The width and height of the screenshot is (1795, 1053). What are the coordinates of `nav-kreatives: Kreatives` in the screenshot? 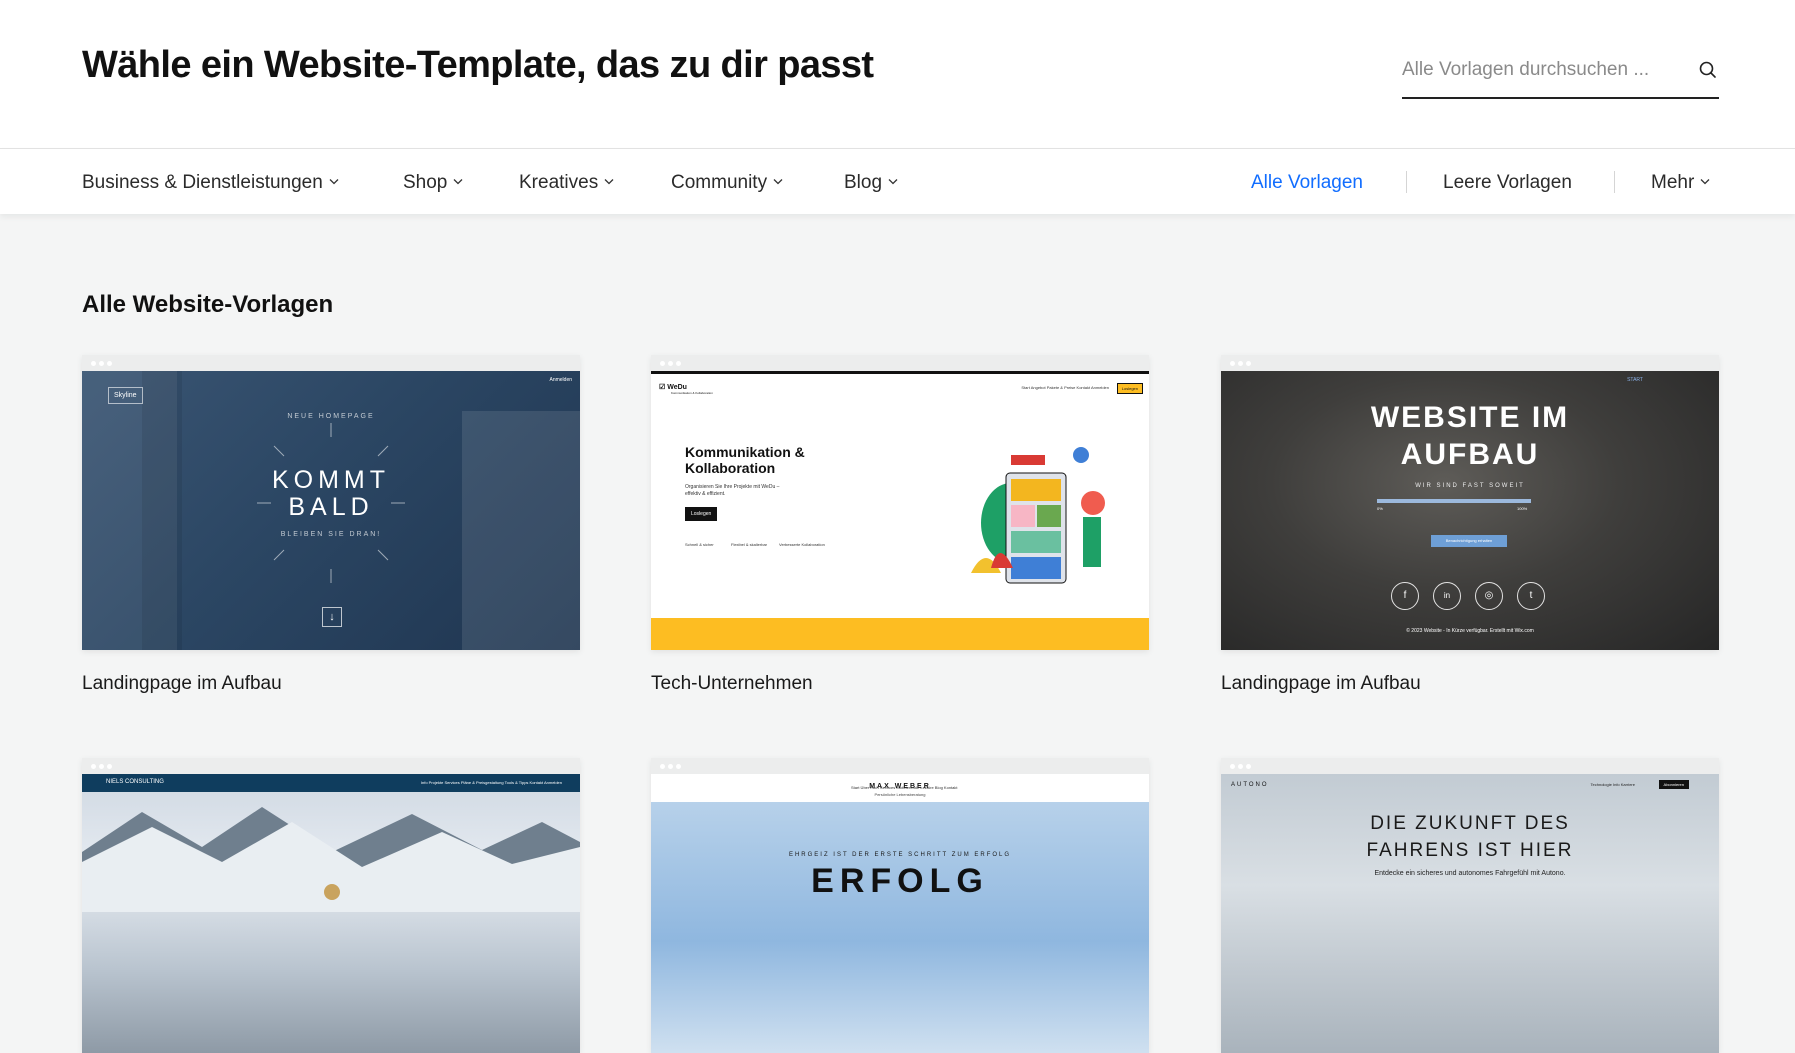 It's located at (566, 181).